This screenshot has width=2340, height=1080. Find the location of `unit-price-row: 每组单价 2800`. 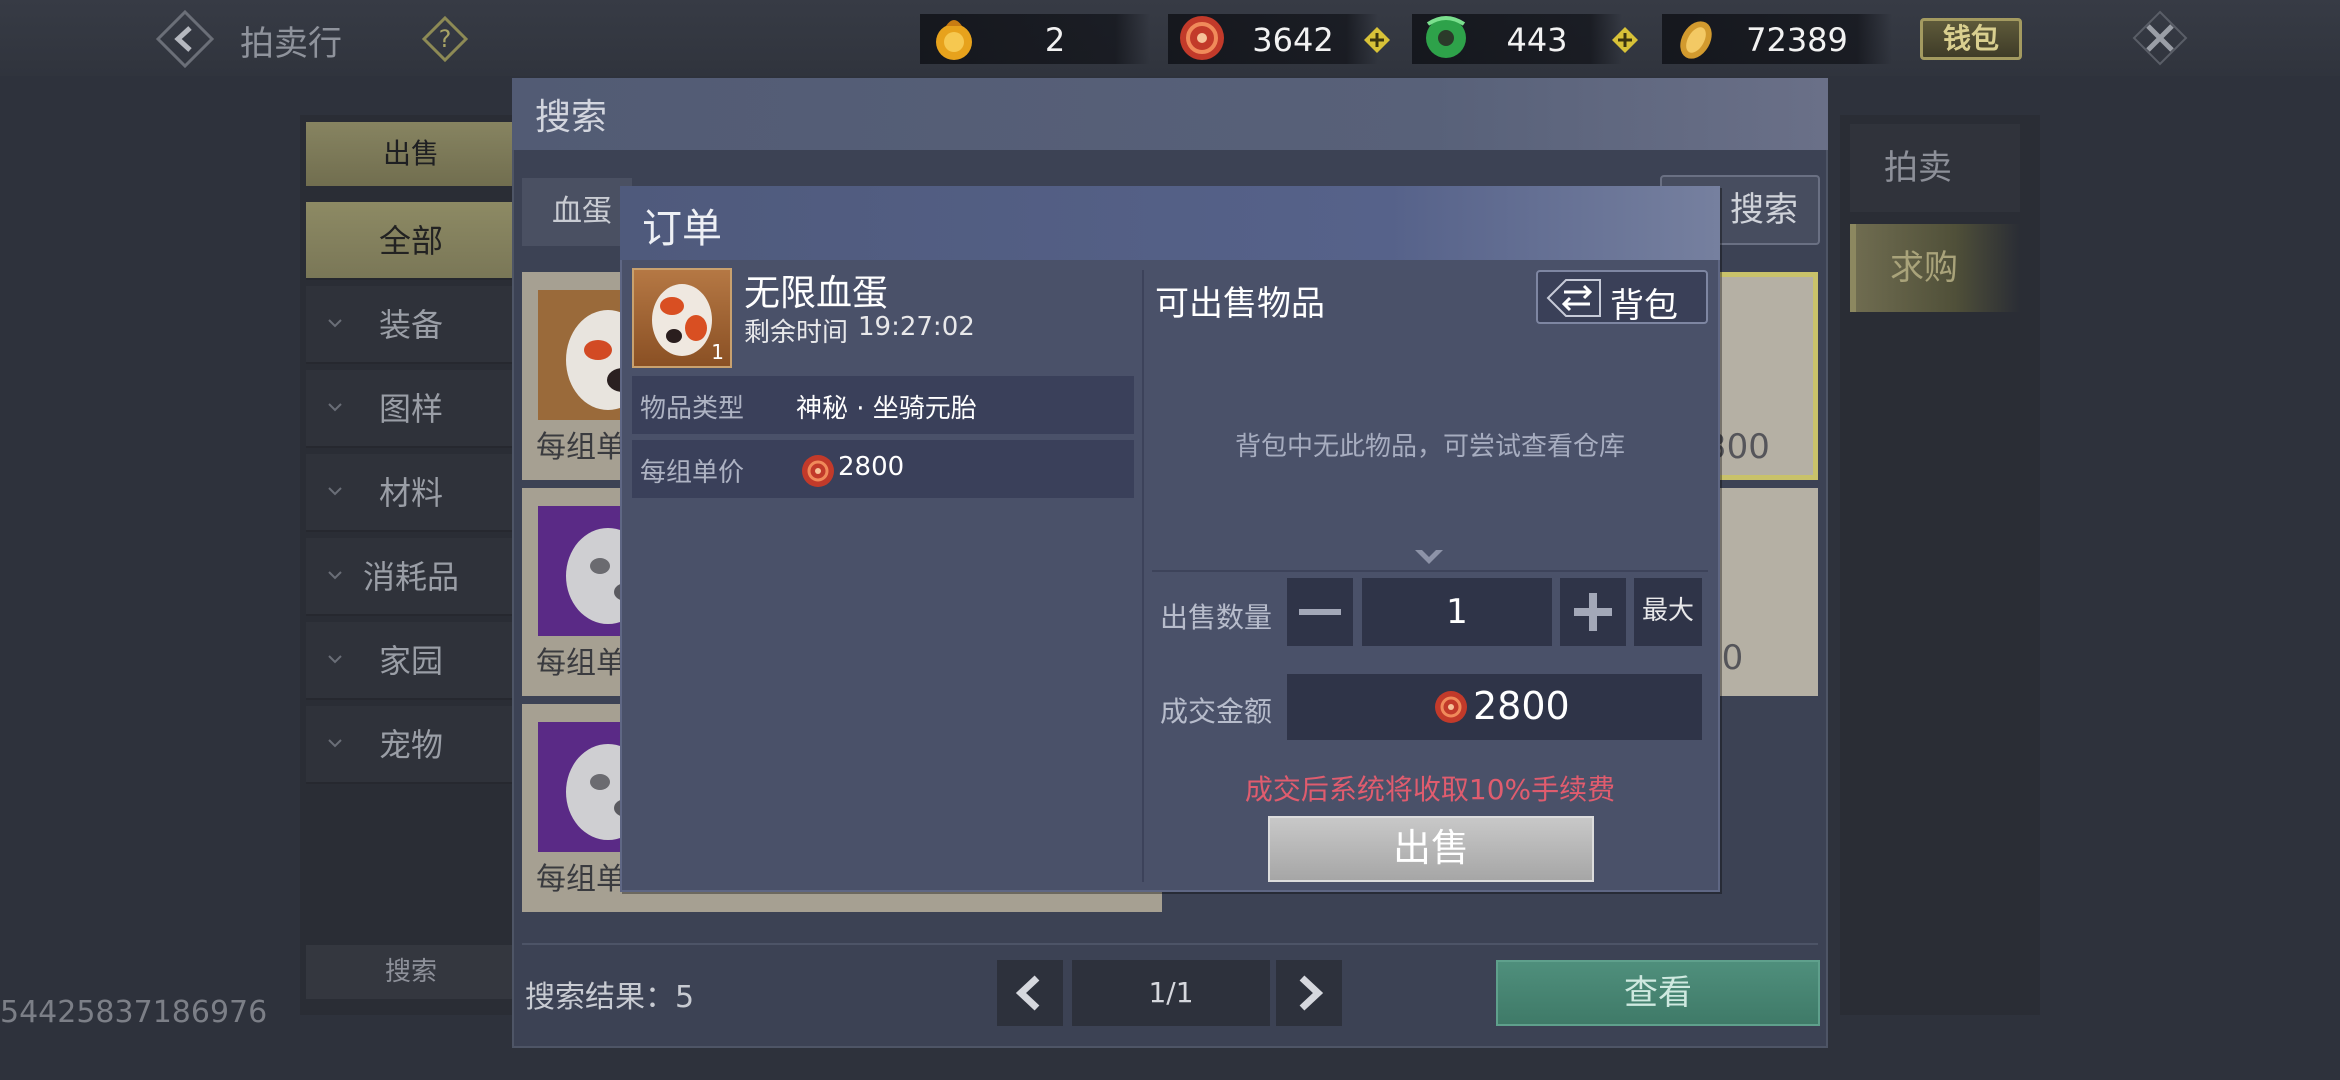

unit-price-row: 每组单价 2800 is located at coordinates (883, 469).